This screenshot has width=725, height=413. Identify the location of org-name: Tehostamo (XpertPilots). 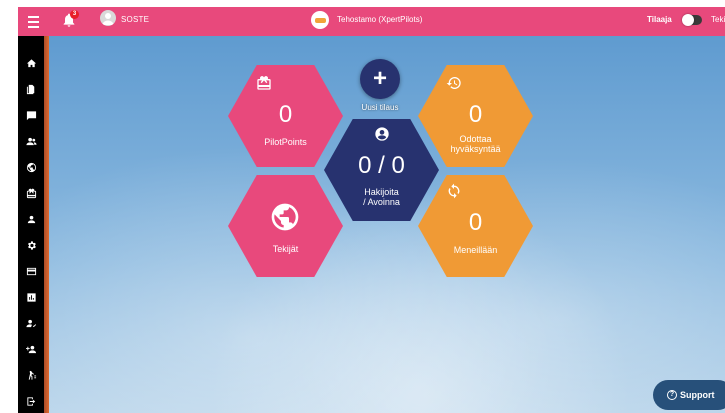
(379, 19).